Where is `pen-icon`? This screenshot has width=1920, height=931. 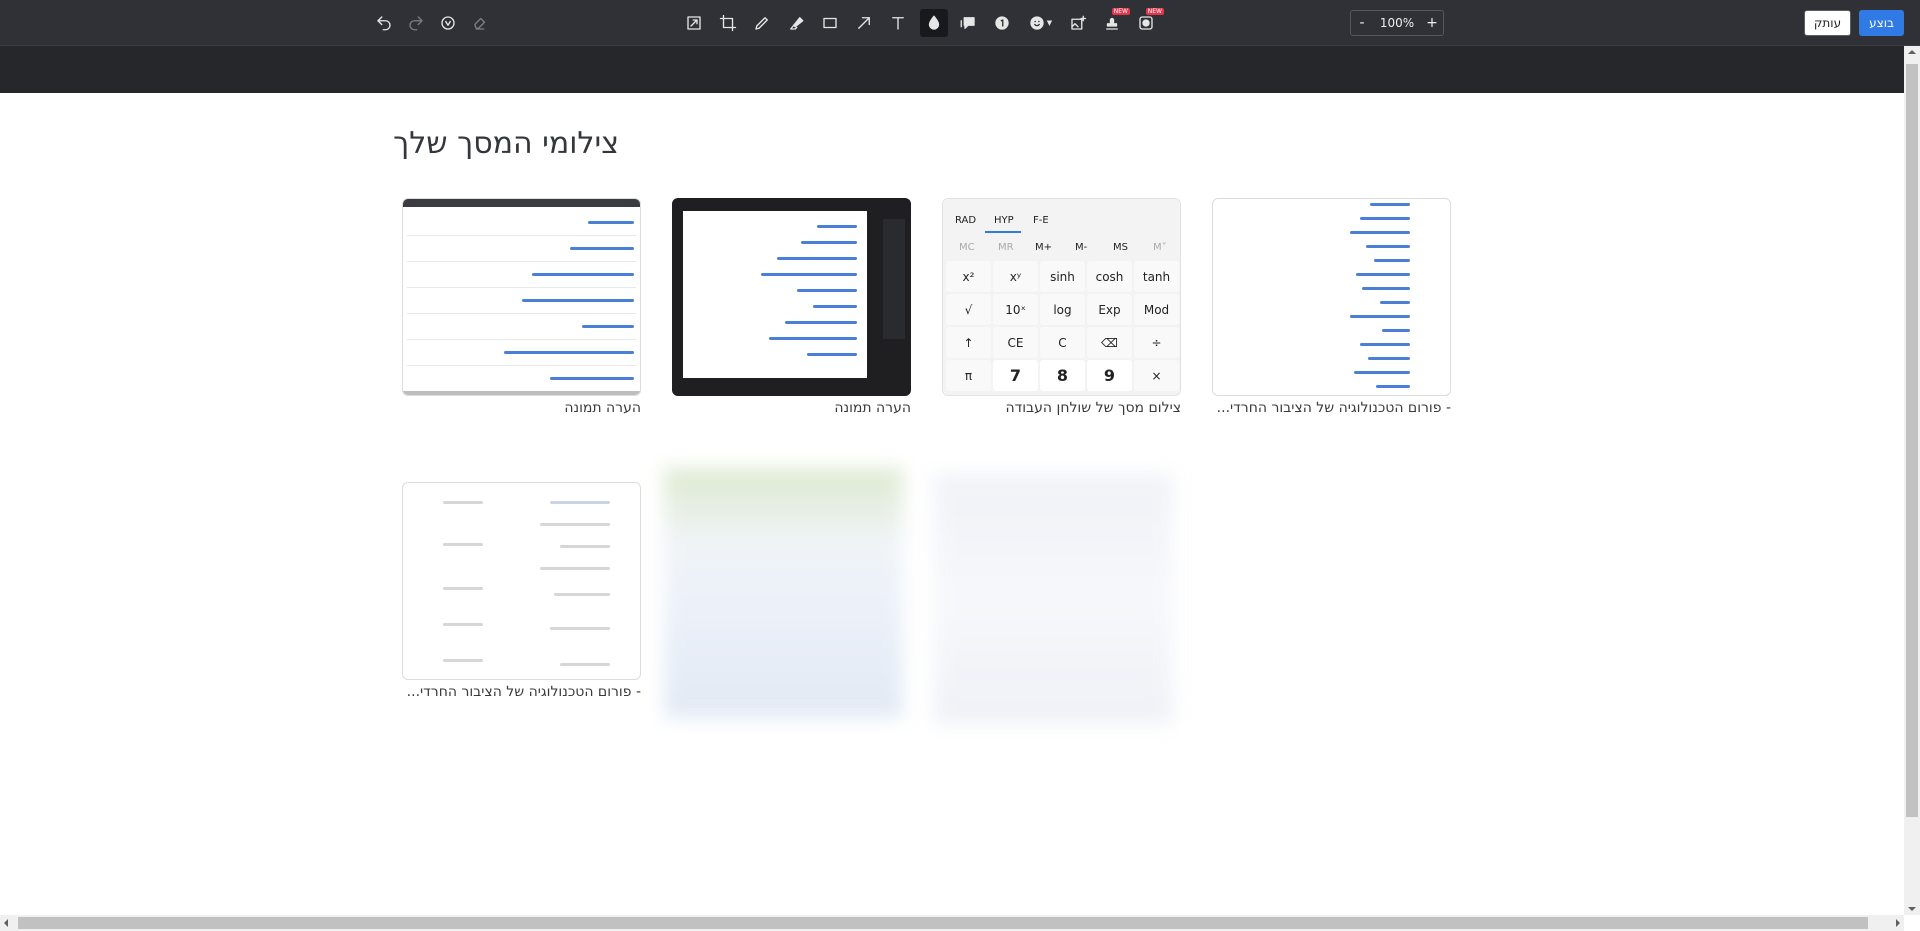 pen-icon is located at coordinates (762, 23).